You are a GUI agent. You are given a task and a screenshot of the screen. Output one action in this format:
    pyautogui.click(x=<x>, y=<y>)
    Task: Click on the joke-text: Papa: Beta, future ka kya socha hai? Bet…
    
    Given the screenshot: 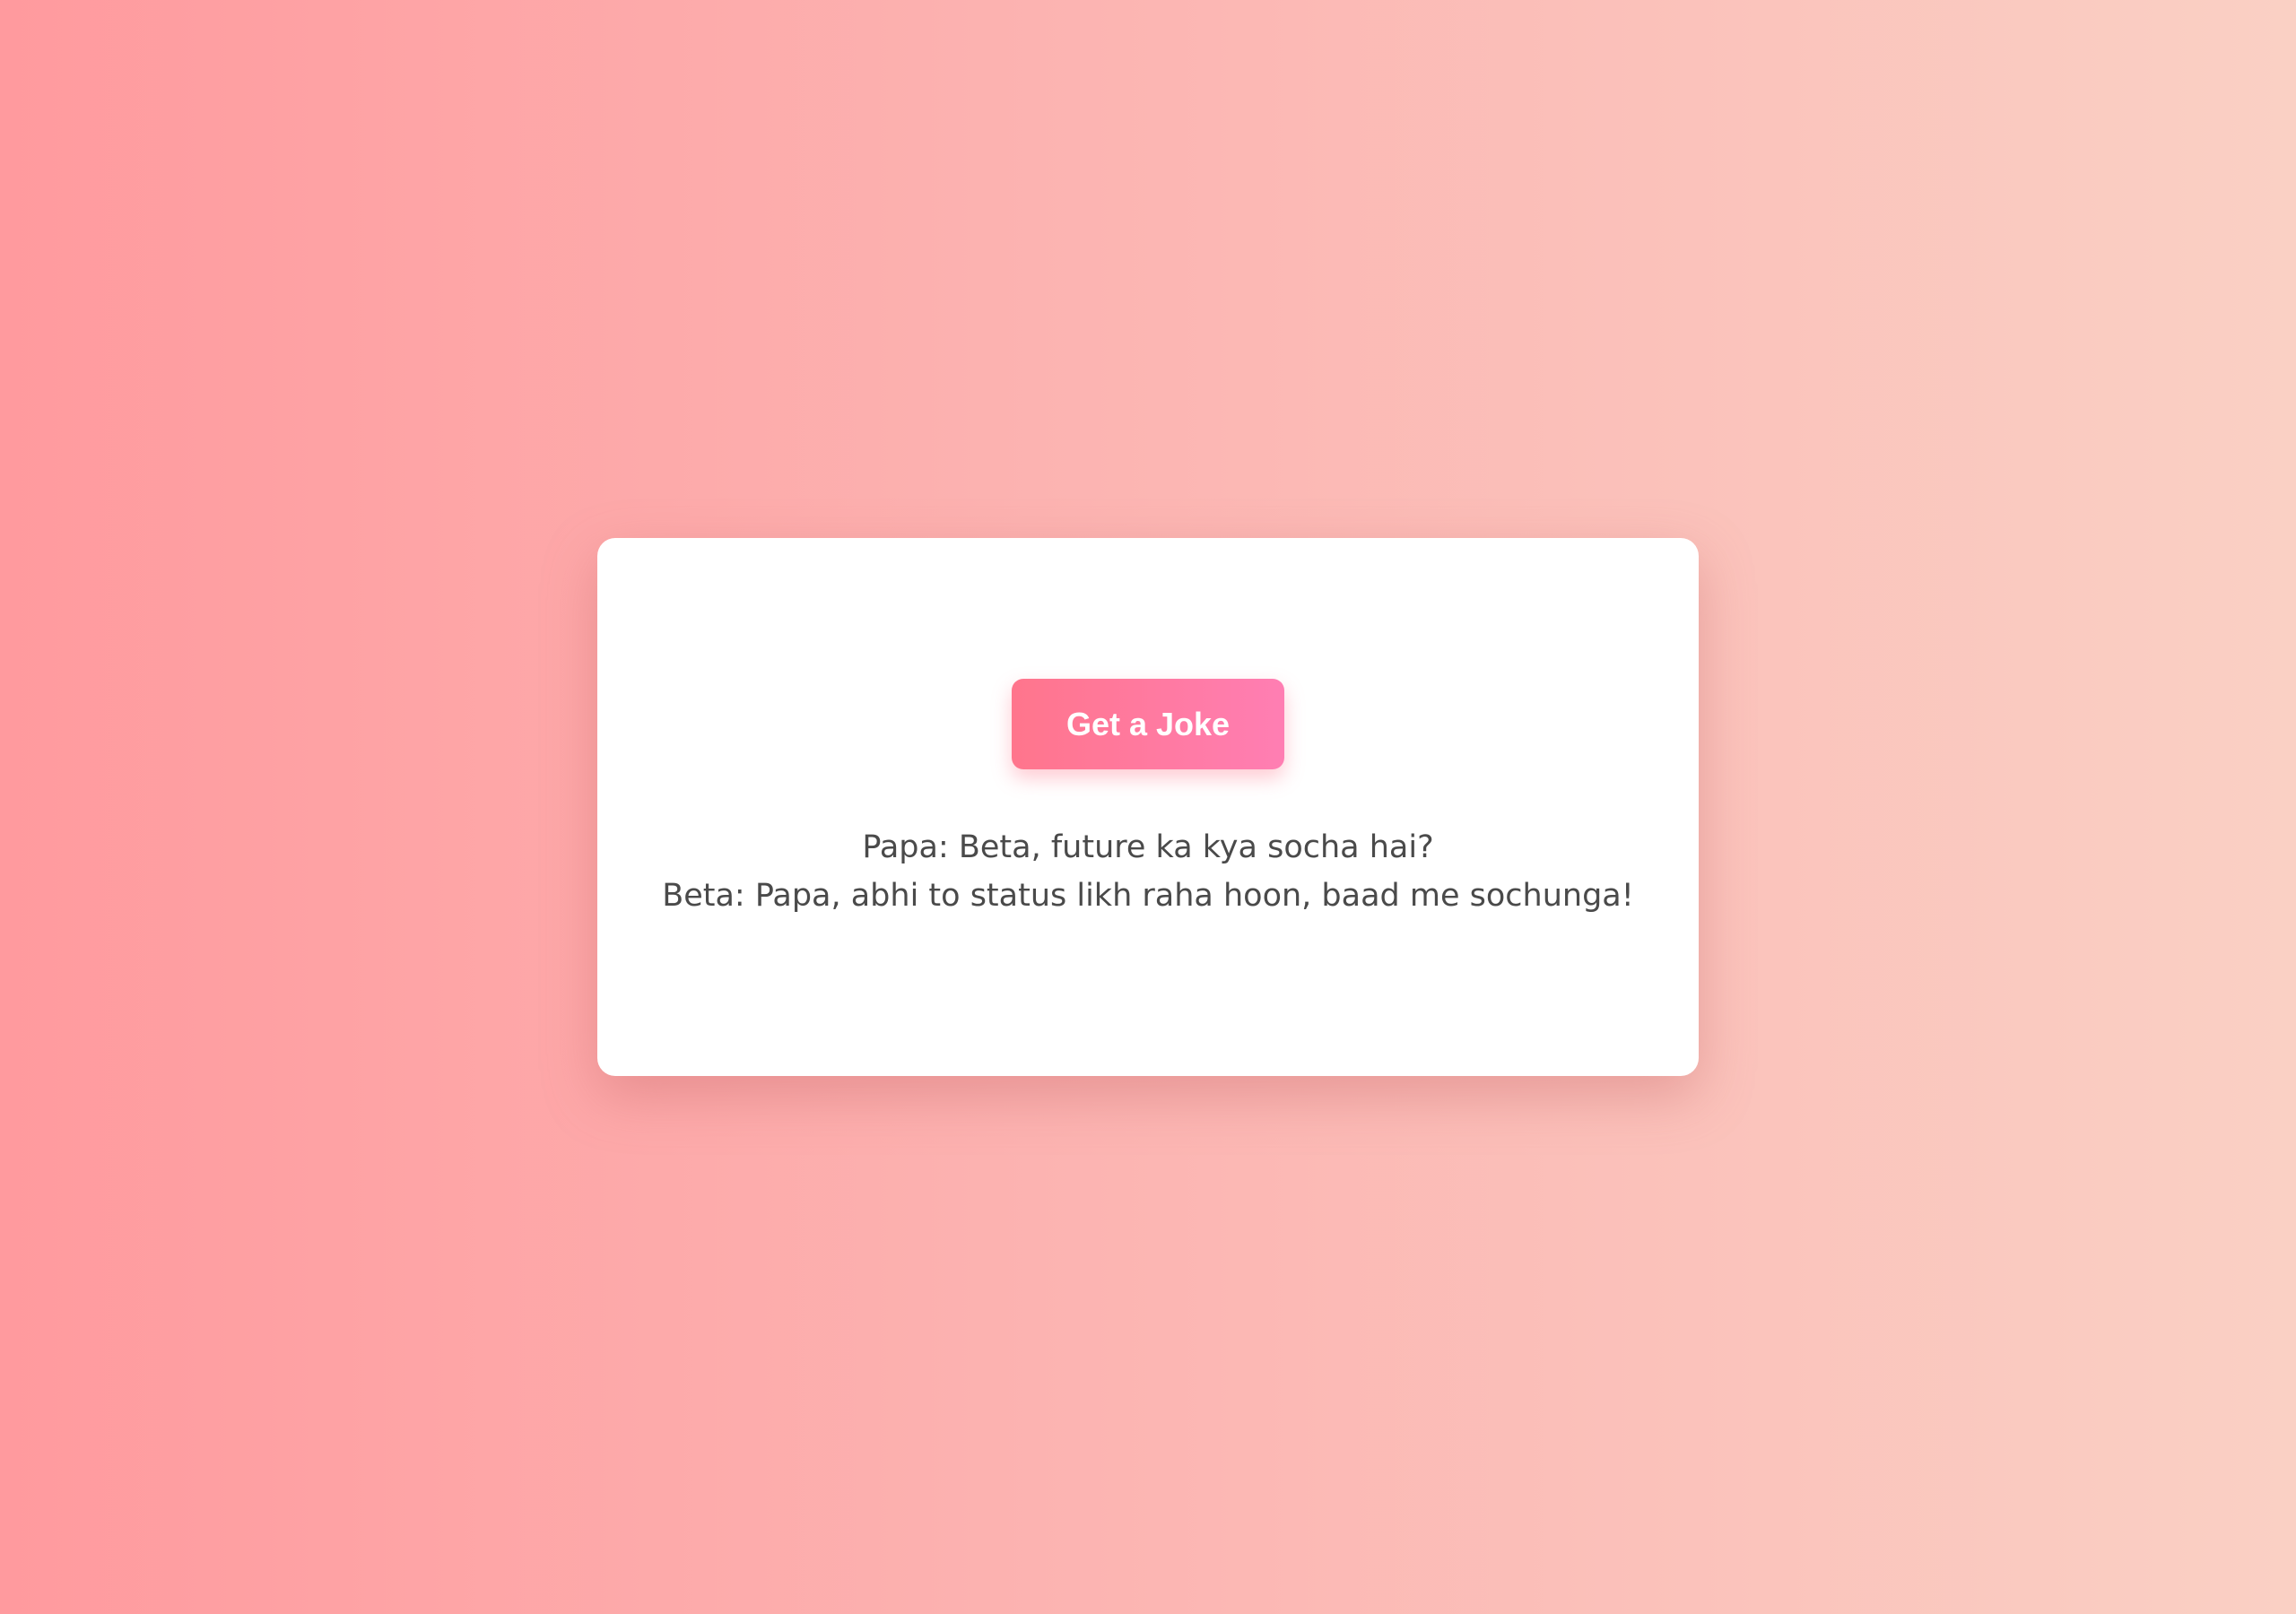 What is the action you would take?
    pyautogui.click(x=1148, y=871)
    